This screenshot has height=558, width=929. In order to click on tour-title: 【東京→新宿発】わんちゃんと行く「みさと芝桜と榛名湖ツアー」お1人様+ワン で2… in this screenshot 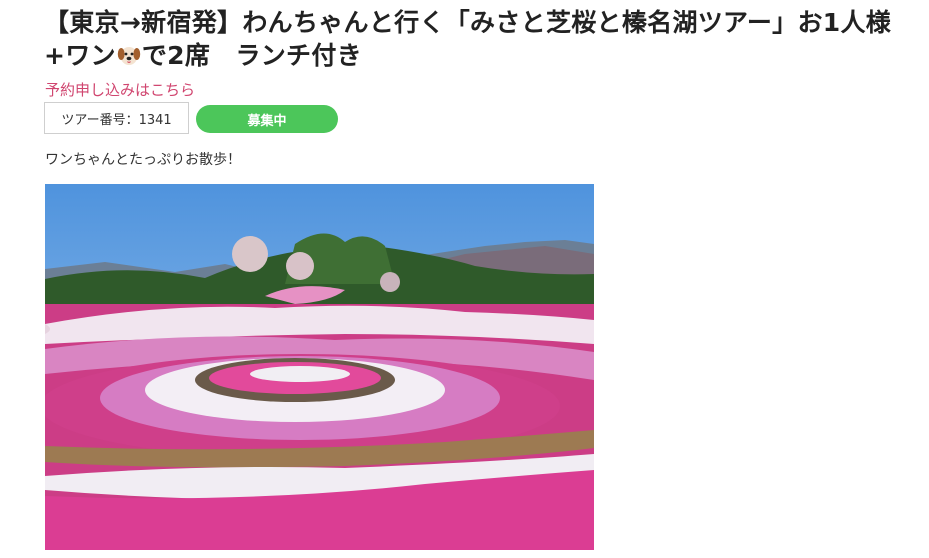, I will do `click(479, 39)`.